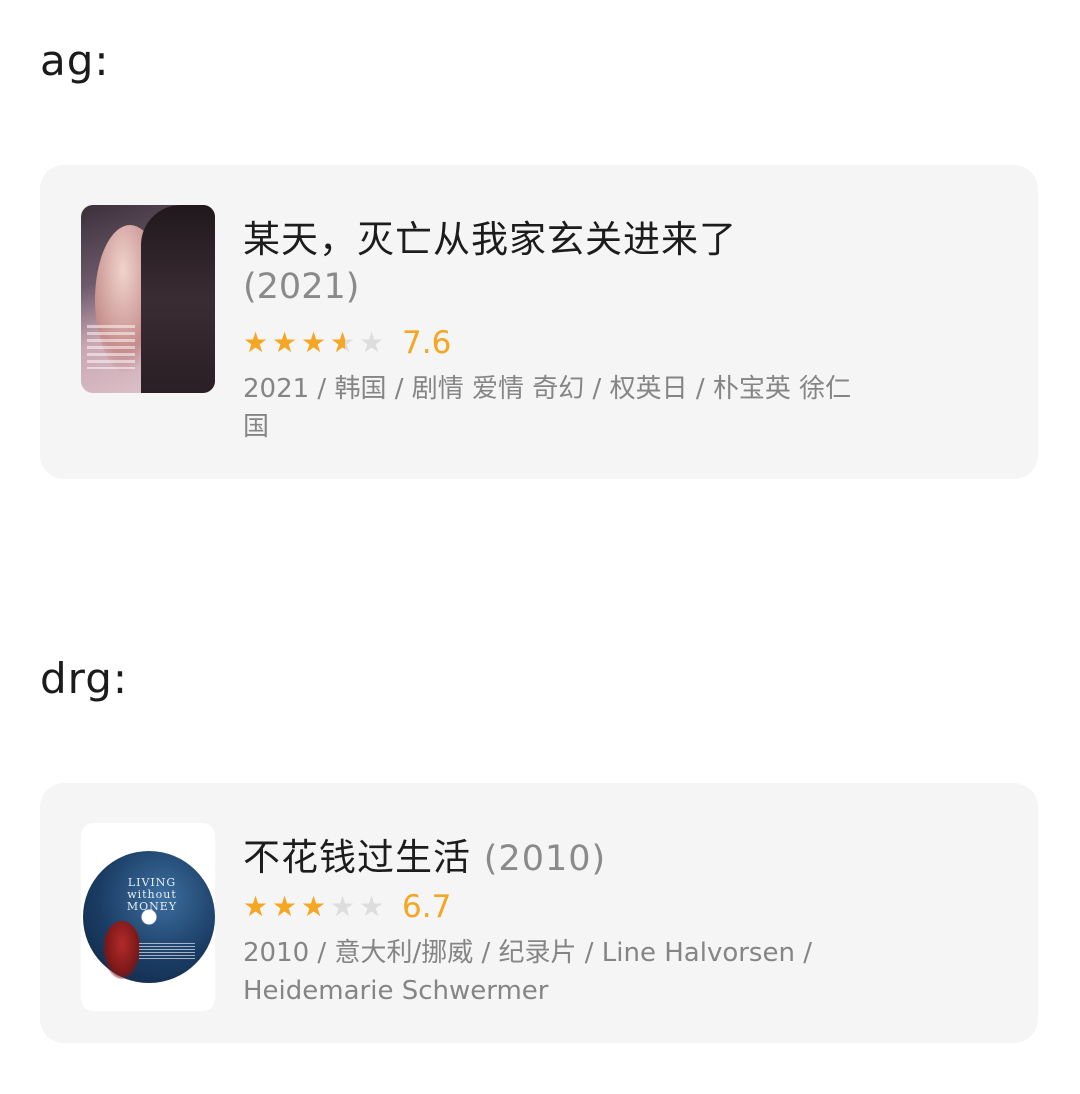 Image resolution: width=1080 pixels, height=1094 pixels. Describe the element at coordinates (427, 907) in the screenshot. I see `rating-score: 6.7` at that location.